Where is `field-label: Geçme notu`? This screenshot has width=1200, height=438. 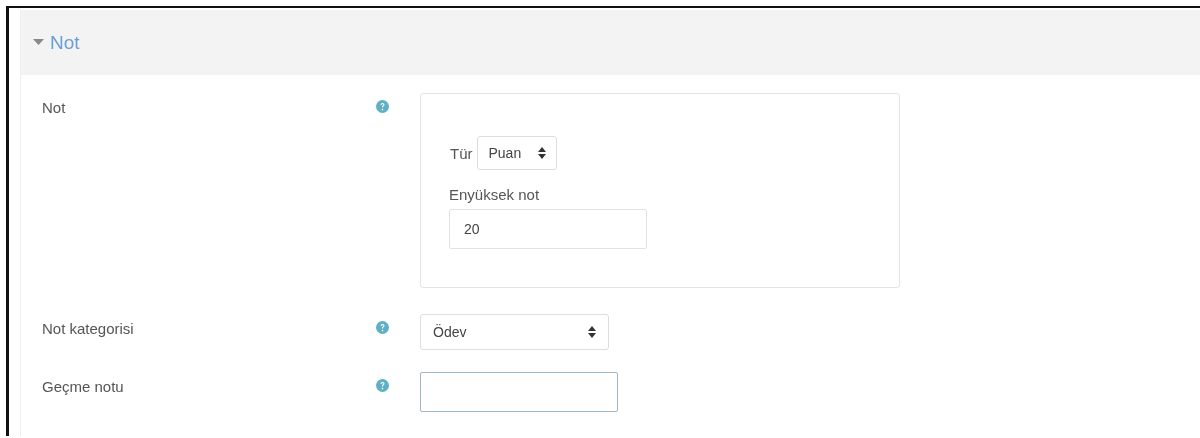 field-label: Geçme notu is located at coordinates (83, 387).